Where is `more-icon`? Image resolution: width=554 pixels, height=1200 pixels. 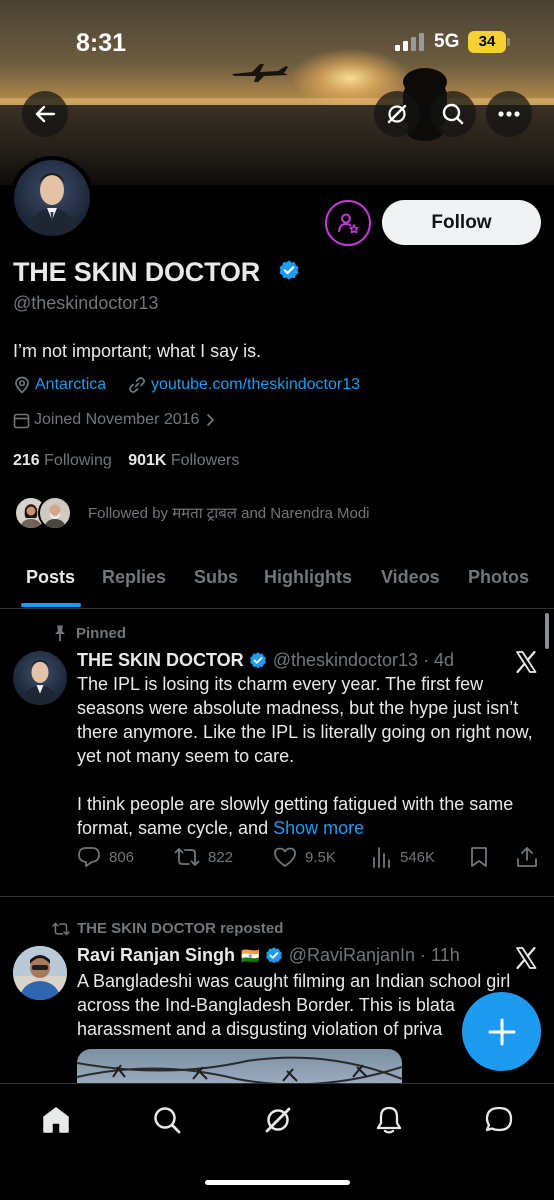
more-icon is located at coordinates (509, 114).